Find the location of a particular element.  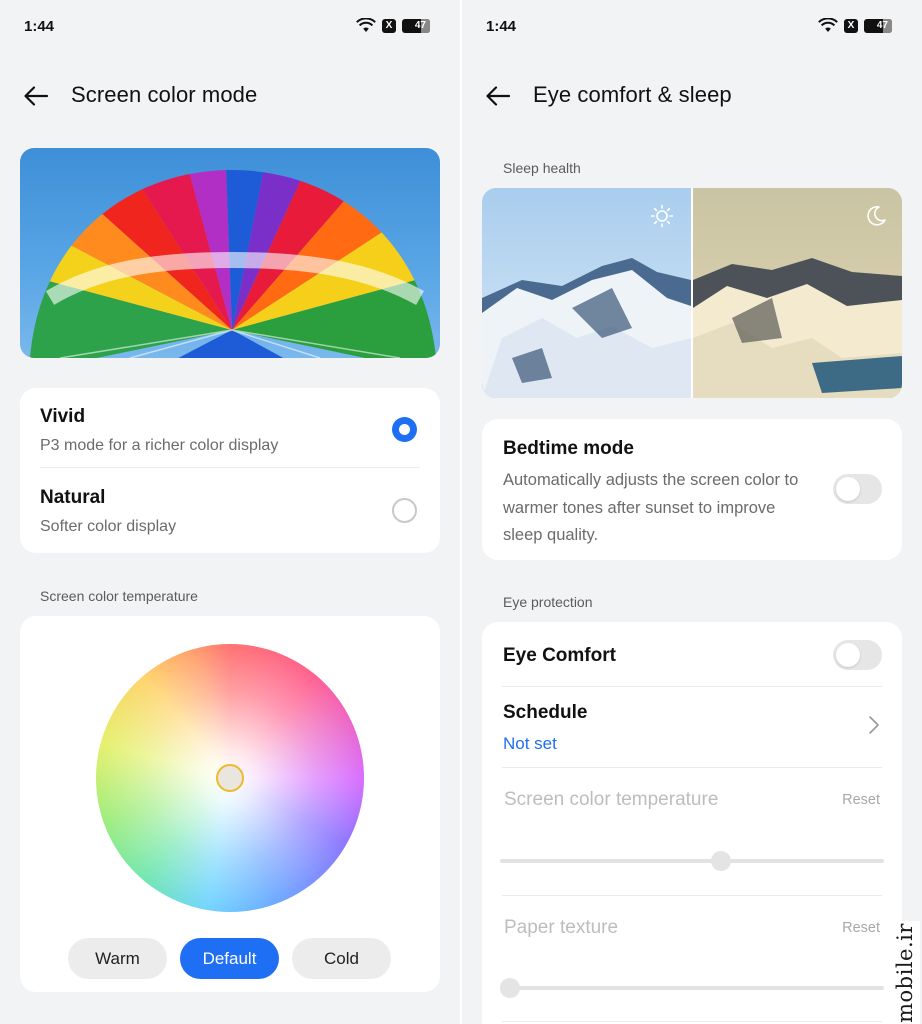

cold-button: Cold is located at coordinates (341, 958).